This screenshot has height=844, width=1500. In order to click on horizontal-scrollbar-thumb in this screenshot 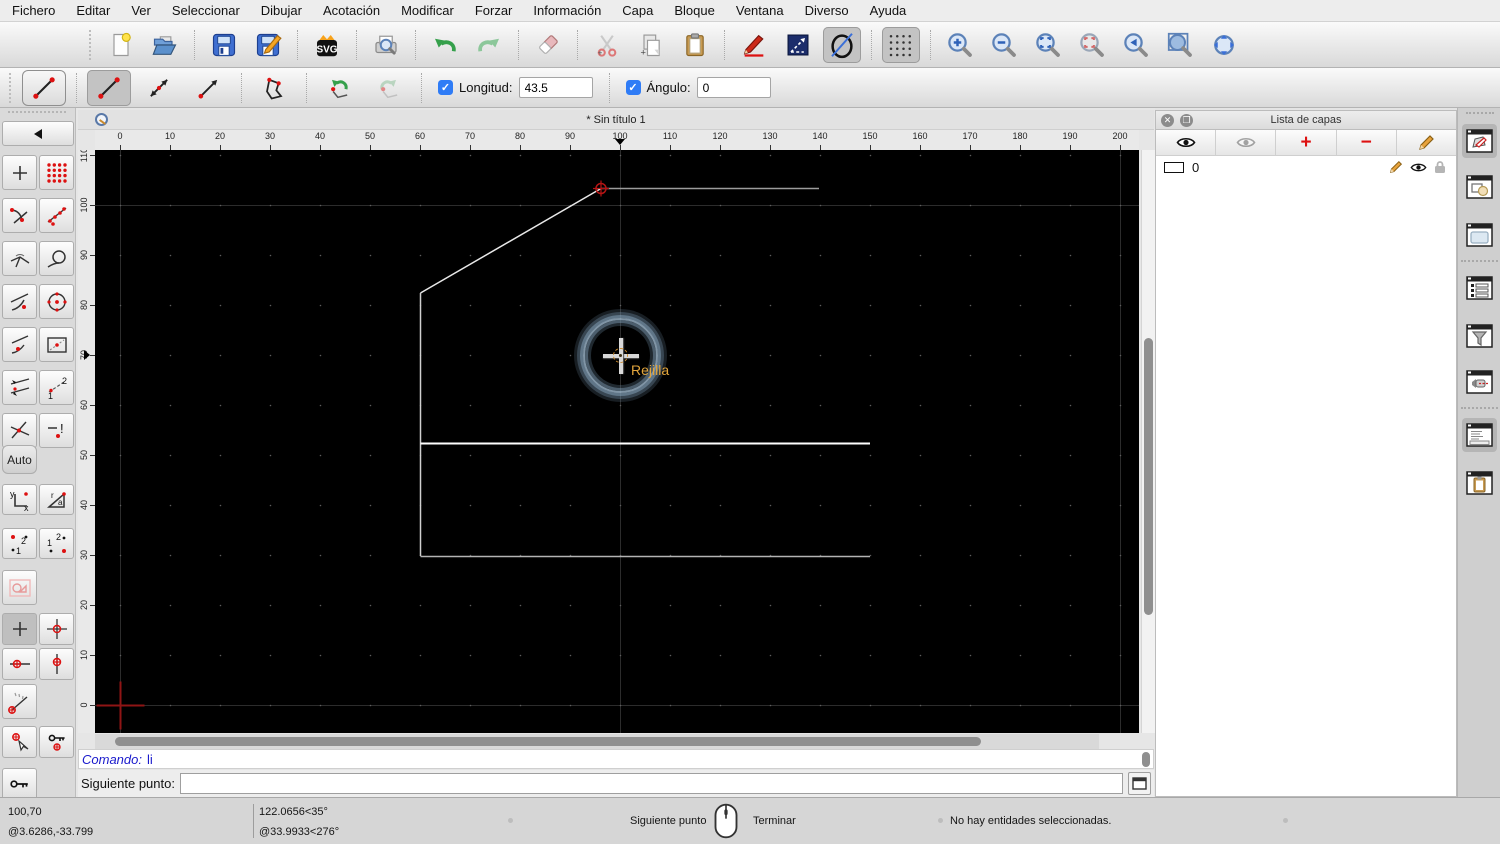, I will do `click(548, 741)`.